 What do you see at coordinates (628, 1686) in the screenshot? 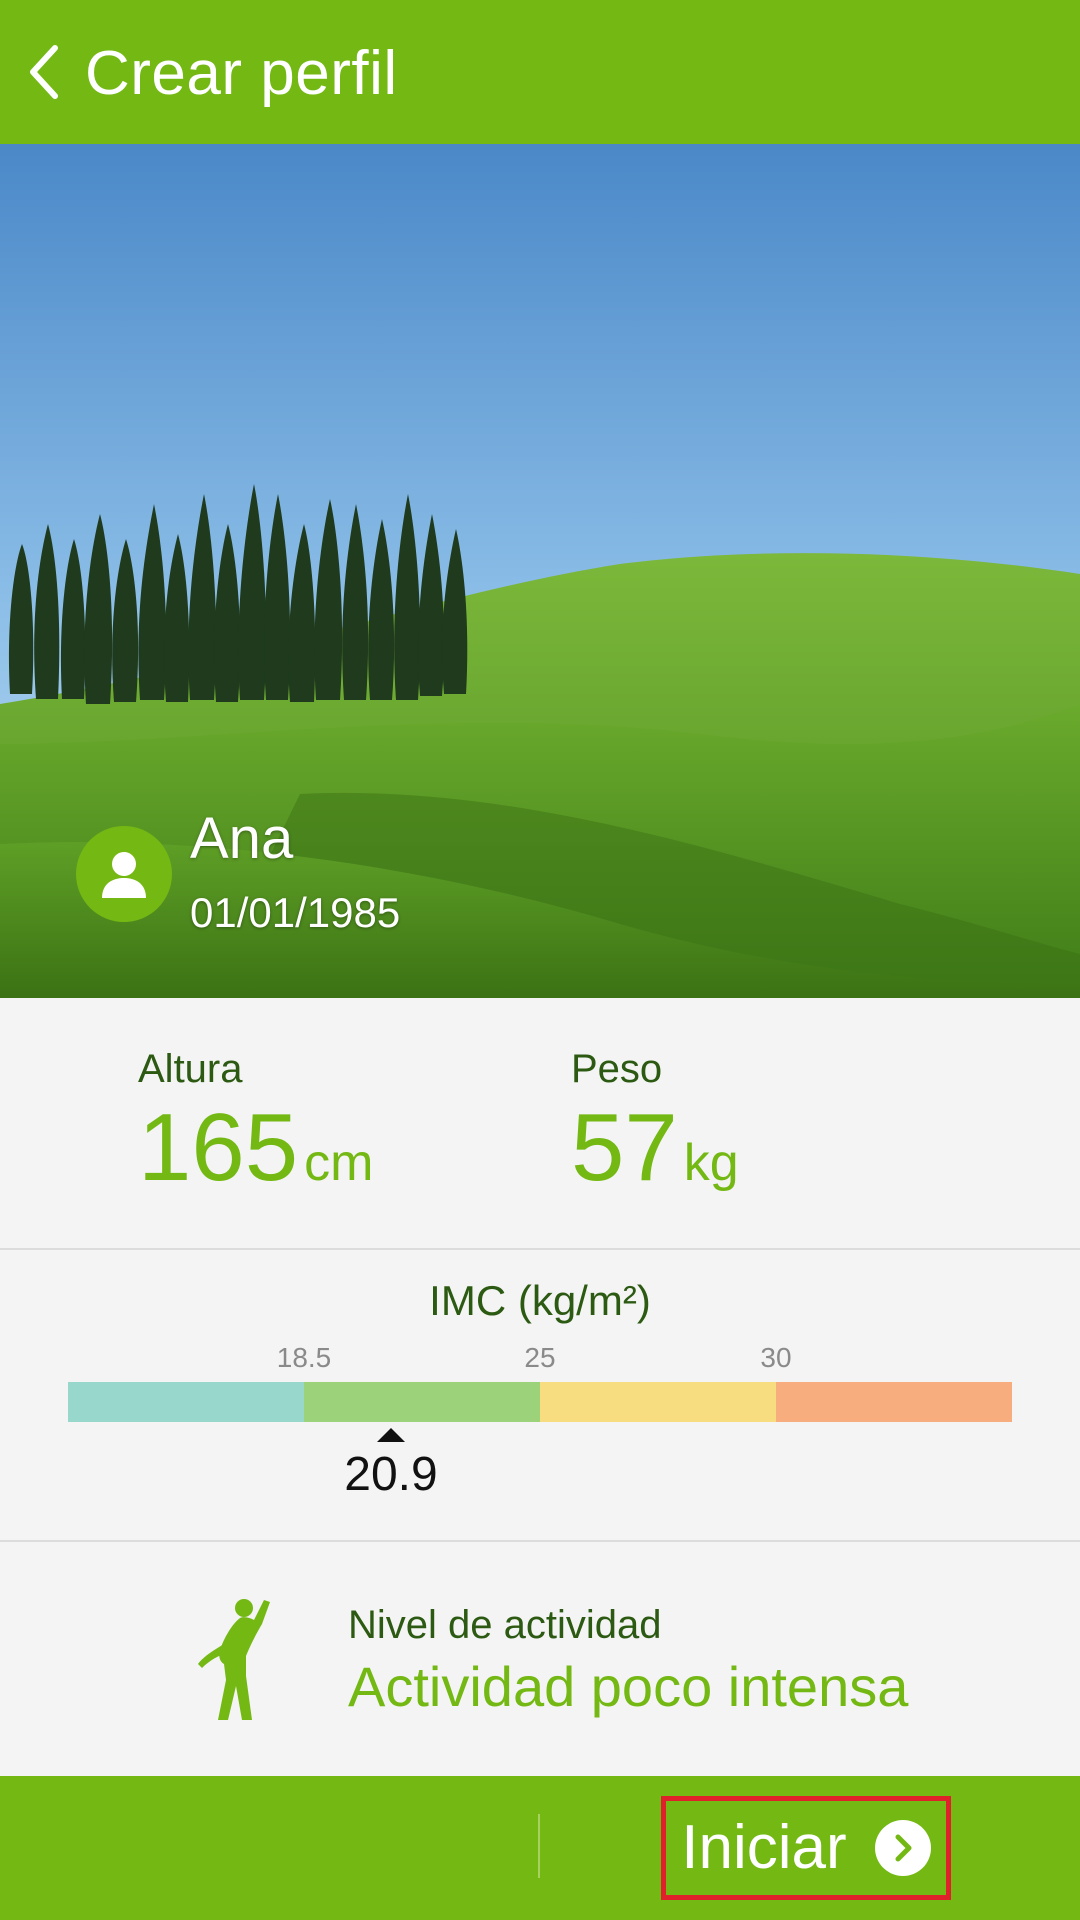
I see `activity-value: Actividad poco intensa` at bounding box center [628, 1686].